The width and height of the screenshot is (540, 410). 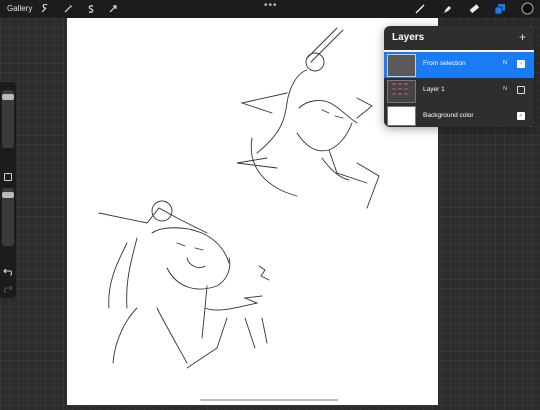 I want to click on color-picker-icon, so click(x=527, y=8).